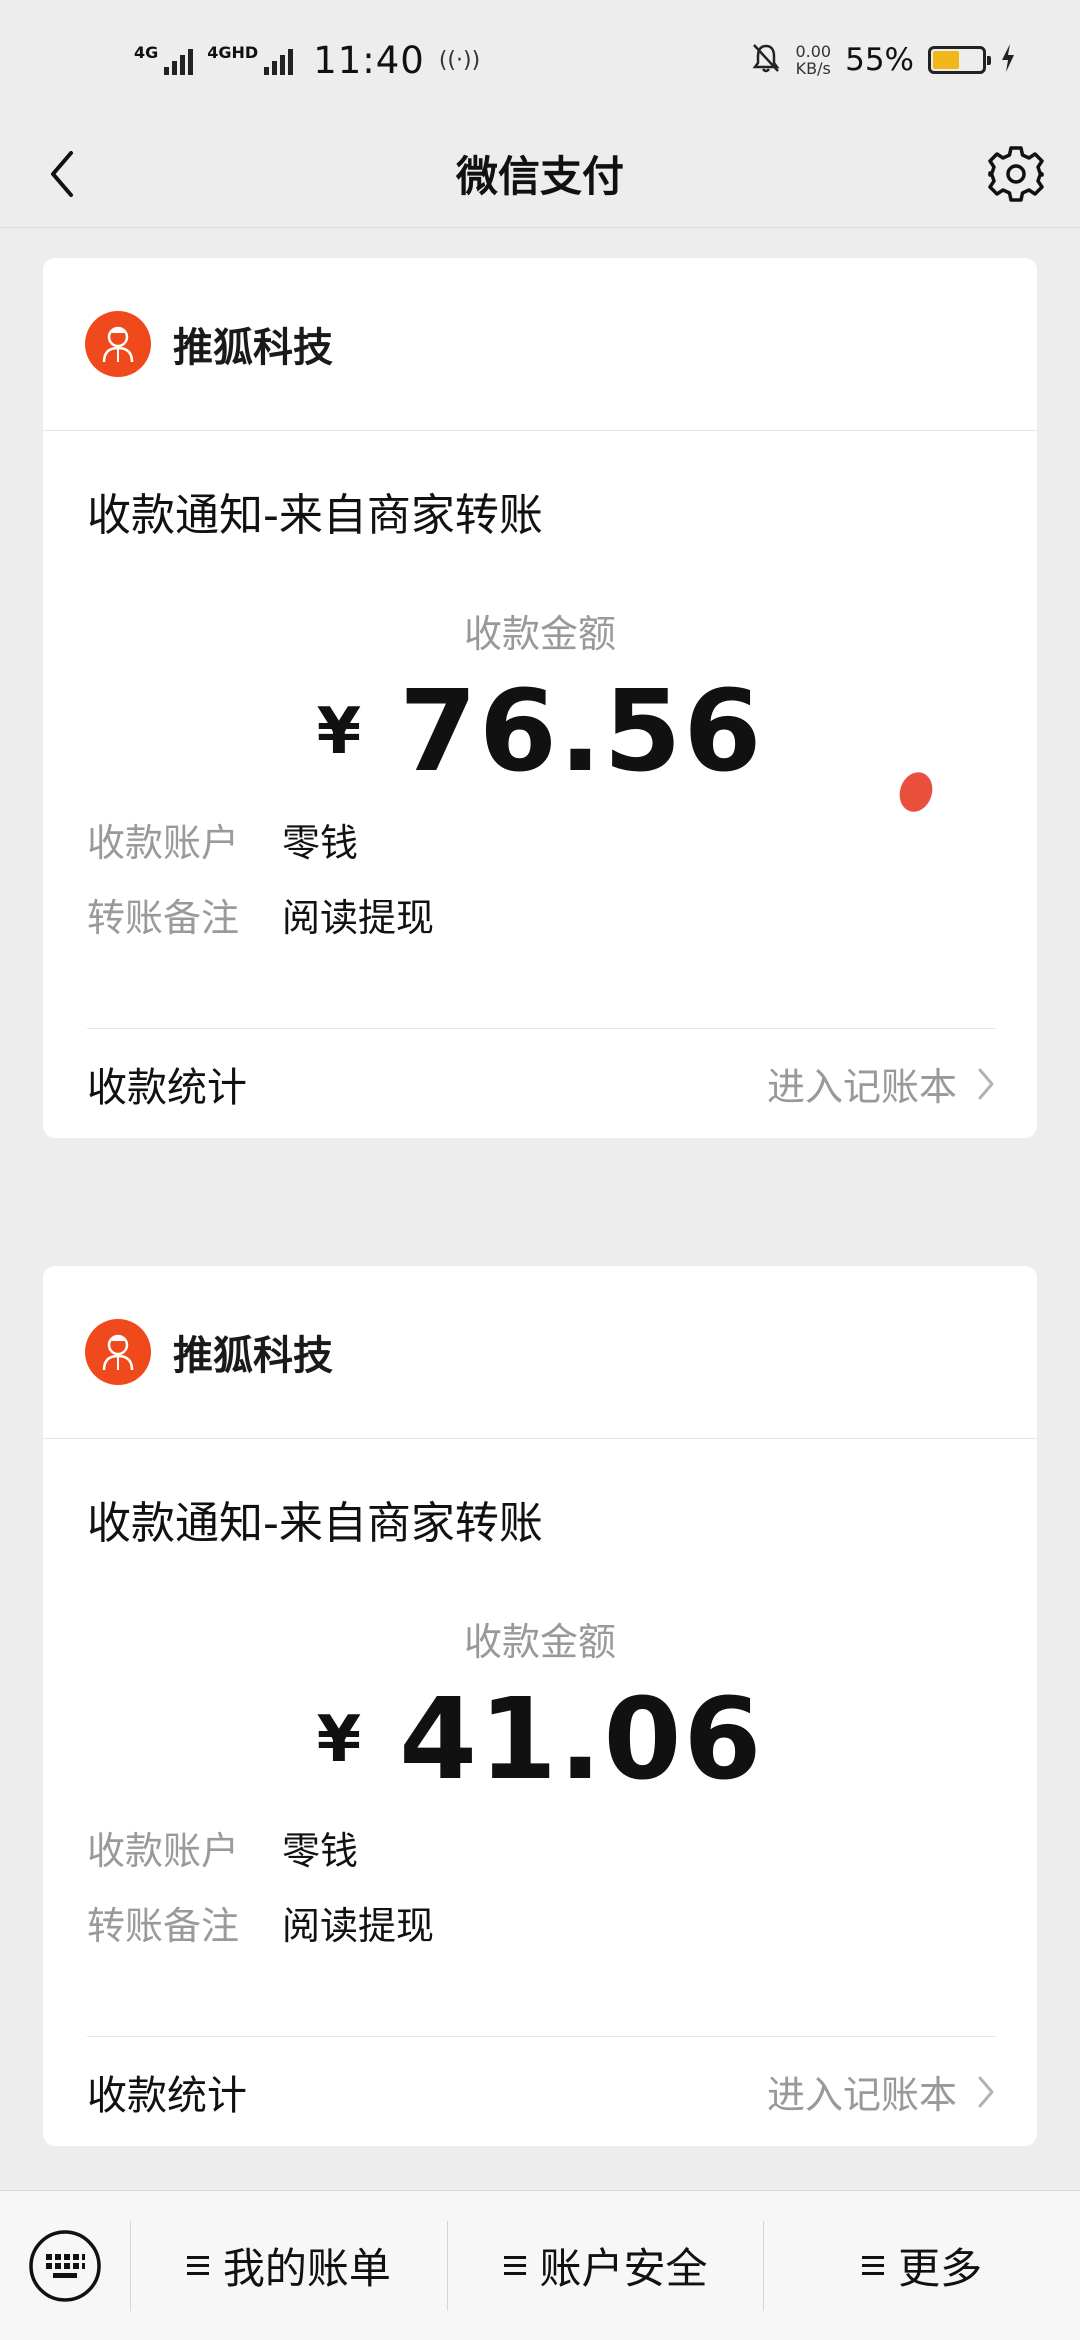  What do you see at coordinates (540, 60) in the screenshot?
I see `status-bar: 4G 4GHD 11:40 ((·)) 0.00 KB/s 55%` at bounding box center [540, 60].